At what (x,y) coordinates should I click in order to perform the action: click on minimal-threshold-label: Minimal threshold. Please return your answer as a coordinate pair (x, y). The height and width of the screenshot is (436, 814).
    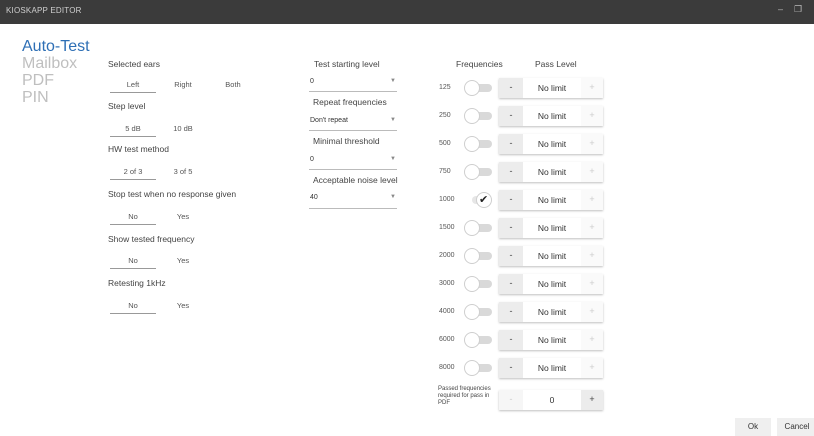
    Looking at the image, I should click on (346, 141).